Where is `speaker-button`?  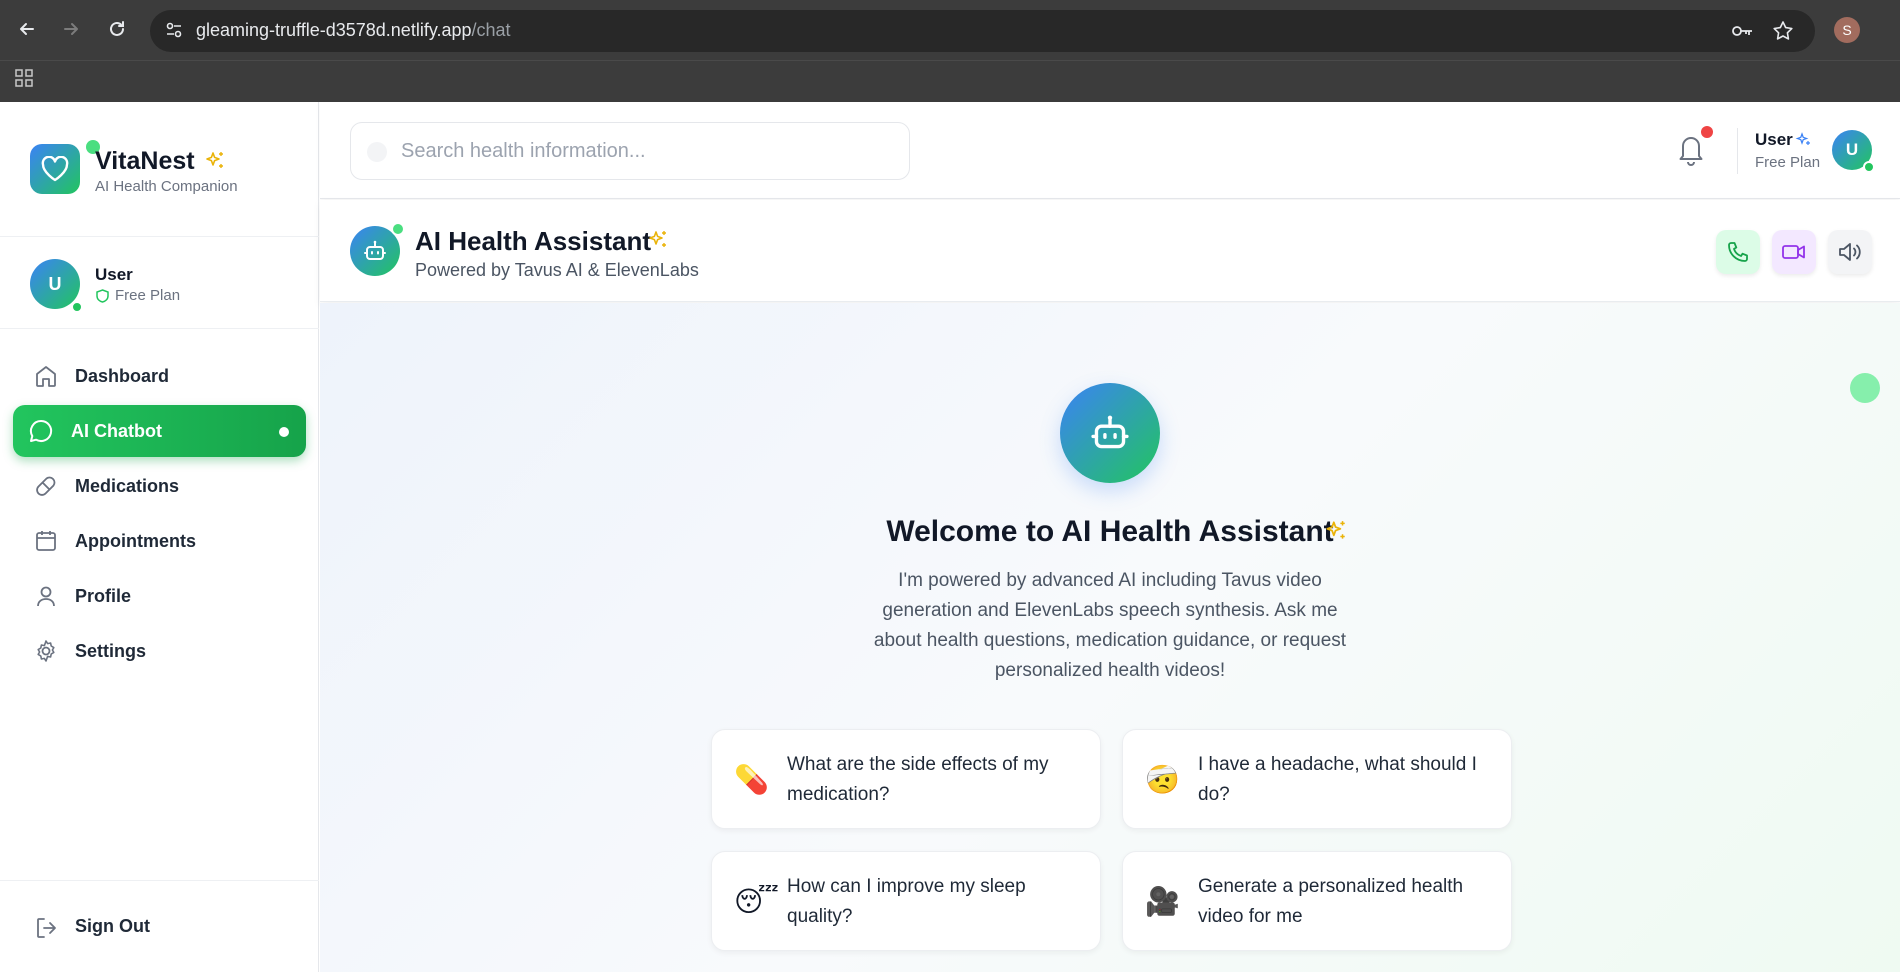
speaker-button is located at coordinates (1850, 252).